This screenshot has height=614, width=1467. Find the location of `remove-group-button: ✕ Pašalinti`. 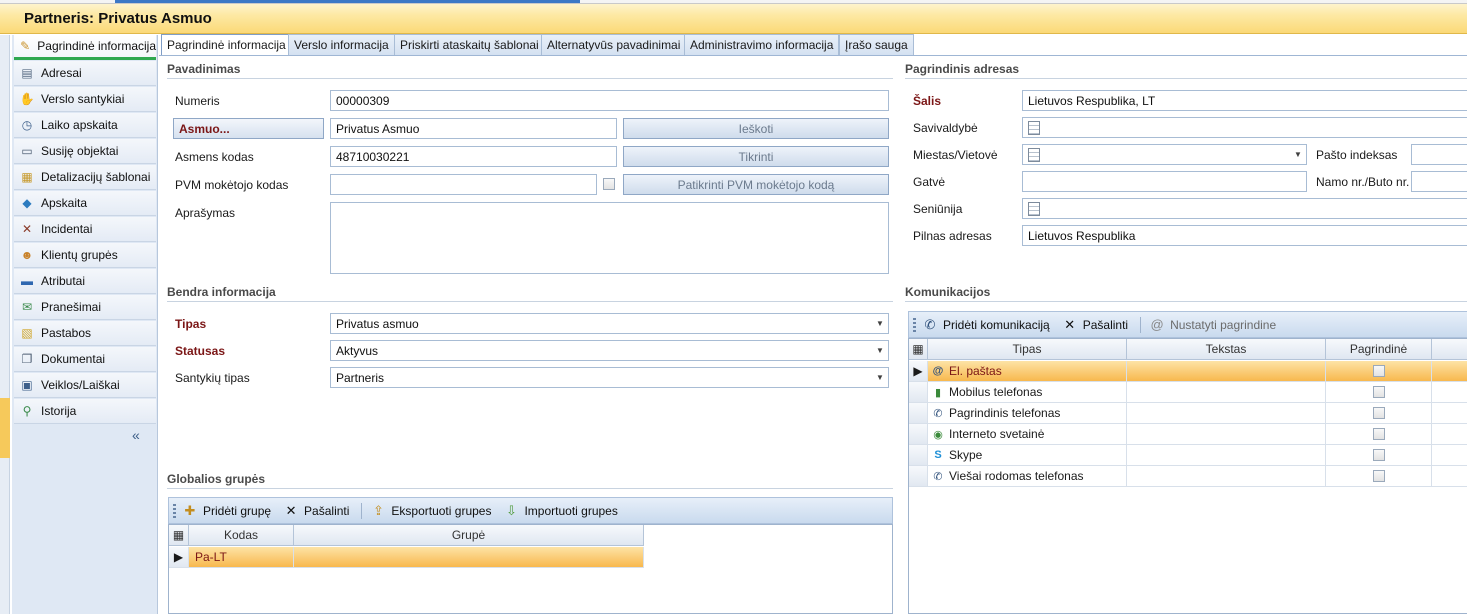

remove-group-button: ✕ Pašalinti is located at coordinates (316, 511).